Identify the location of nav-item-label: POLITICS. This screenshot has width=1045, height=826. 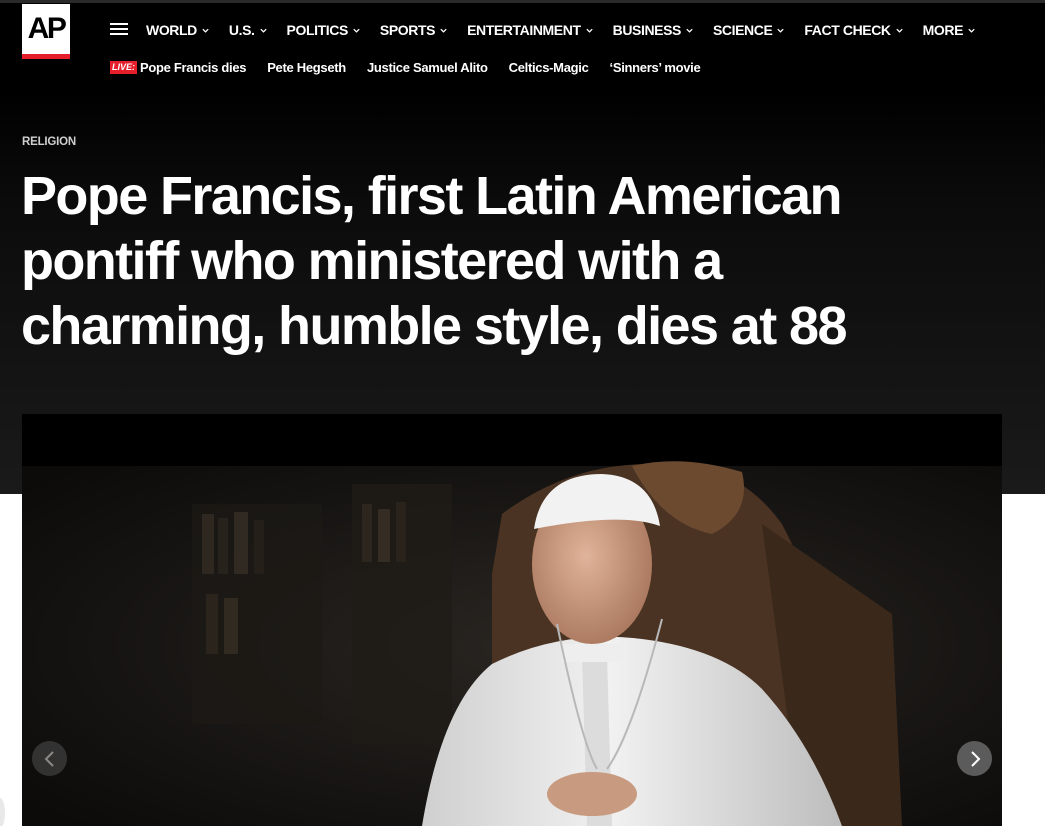
(317, 30).